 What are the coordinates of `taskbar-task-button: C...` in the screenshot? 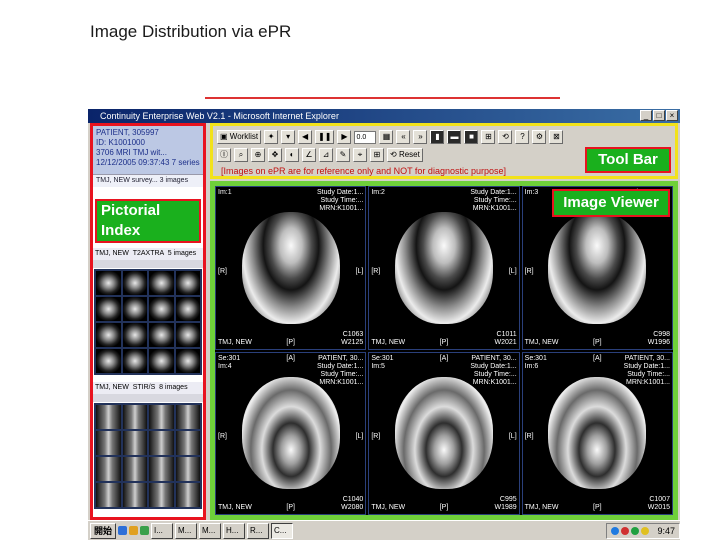 It's located at (282, 530).